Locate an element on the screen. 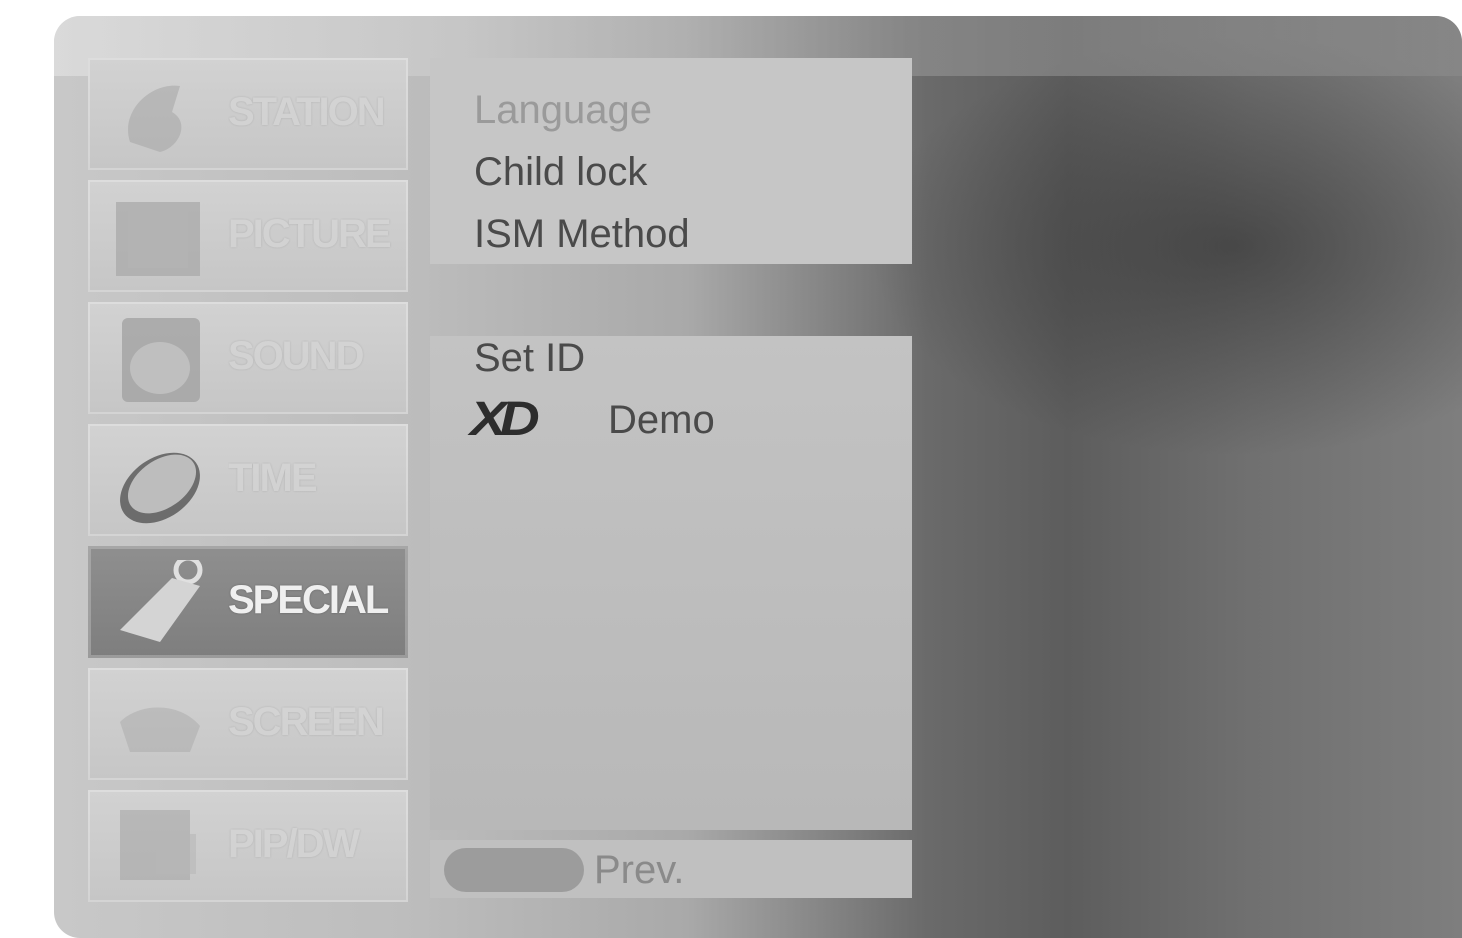 Image resolution: width=1462 pixels, height=938 pixels. sidebar-item-special: SPECIAL is located at coordinates (248, 602).